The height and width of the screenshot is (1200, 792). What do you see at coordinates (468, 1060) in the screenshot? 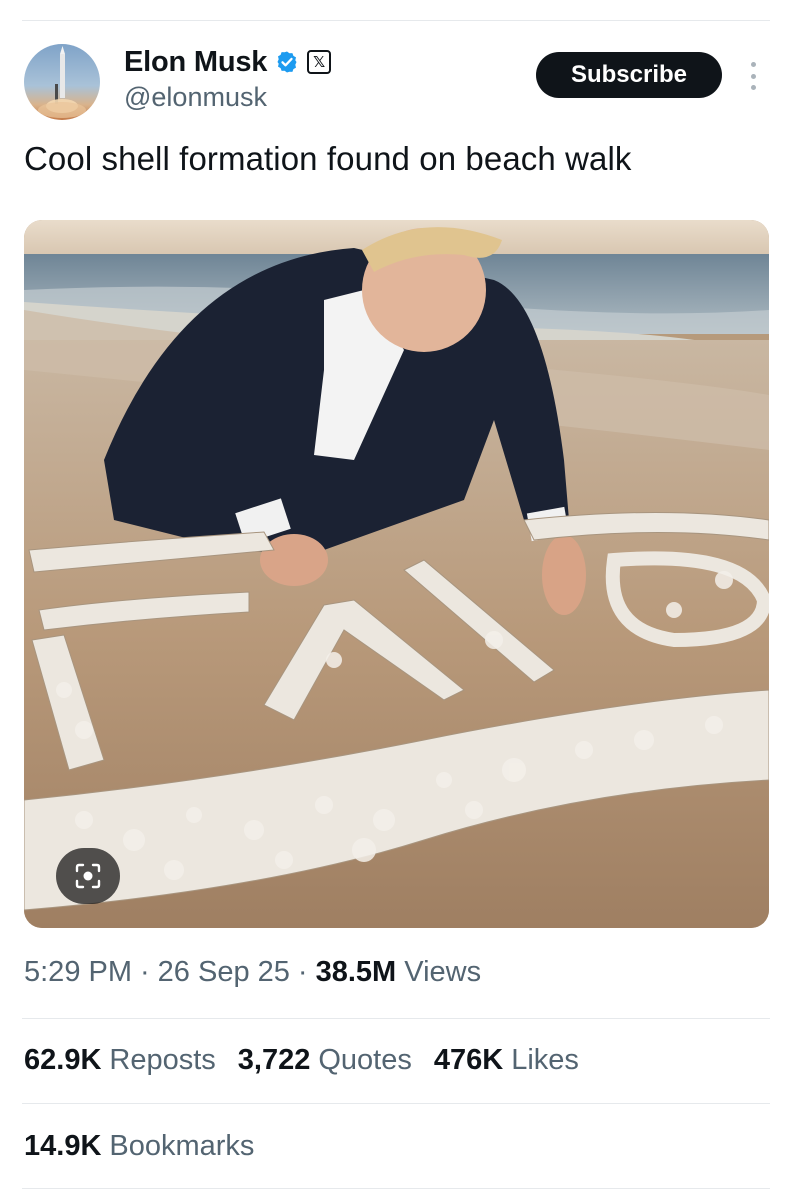
I see `likes-count: 476K` at bounding box center [468, 1060].